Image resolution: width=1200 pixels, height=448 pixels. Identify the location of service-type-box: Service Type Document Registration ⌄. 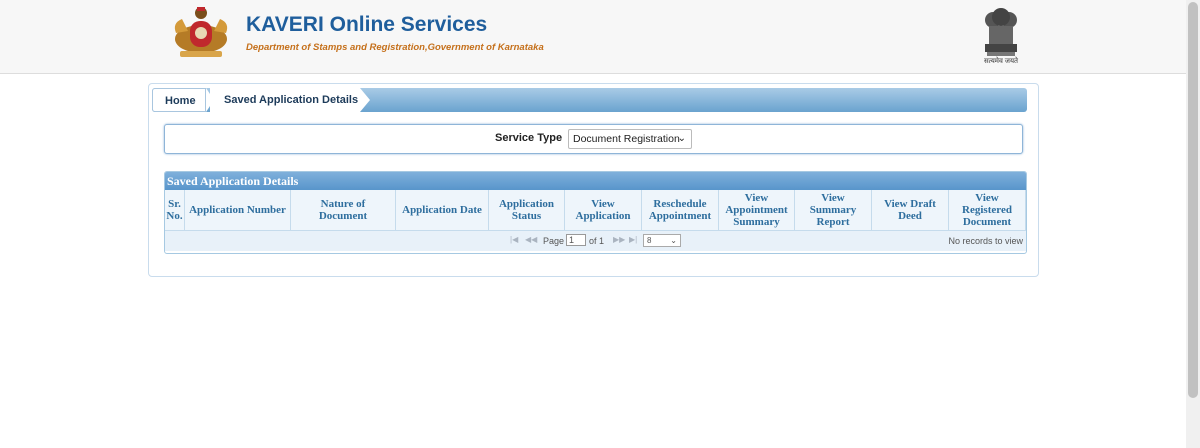
(593, 139).